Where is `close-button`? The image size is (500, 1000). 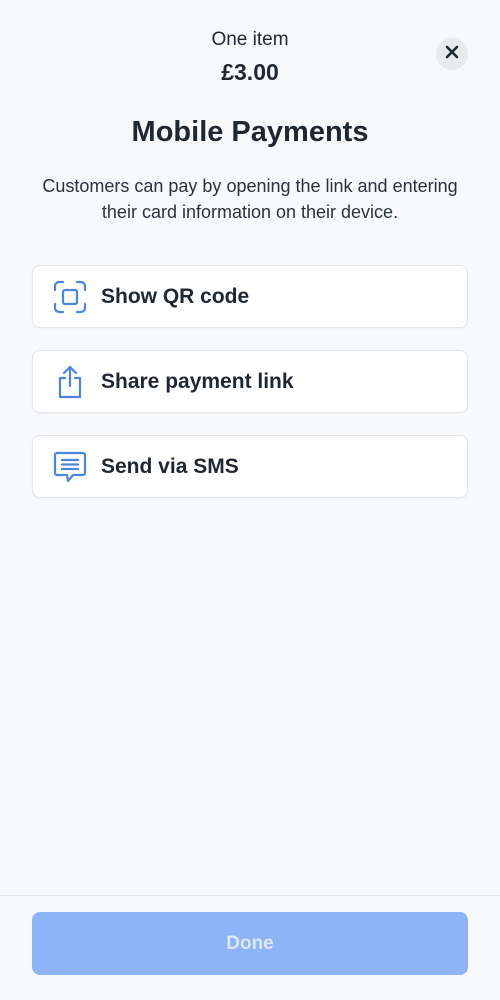 close-button is located at coordinates (452, 54).